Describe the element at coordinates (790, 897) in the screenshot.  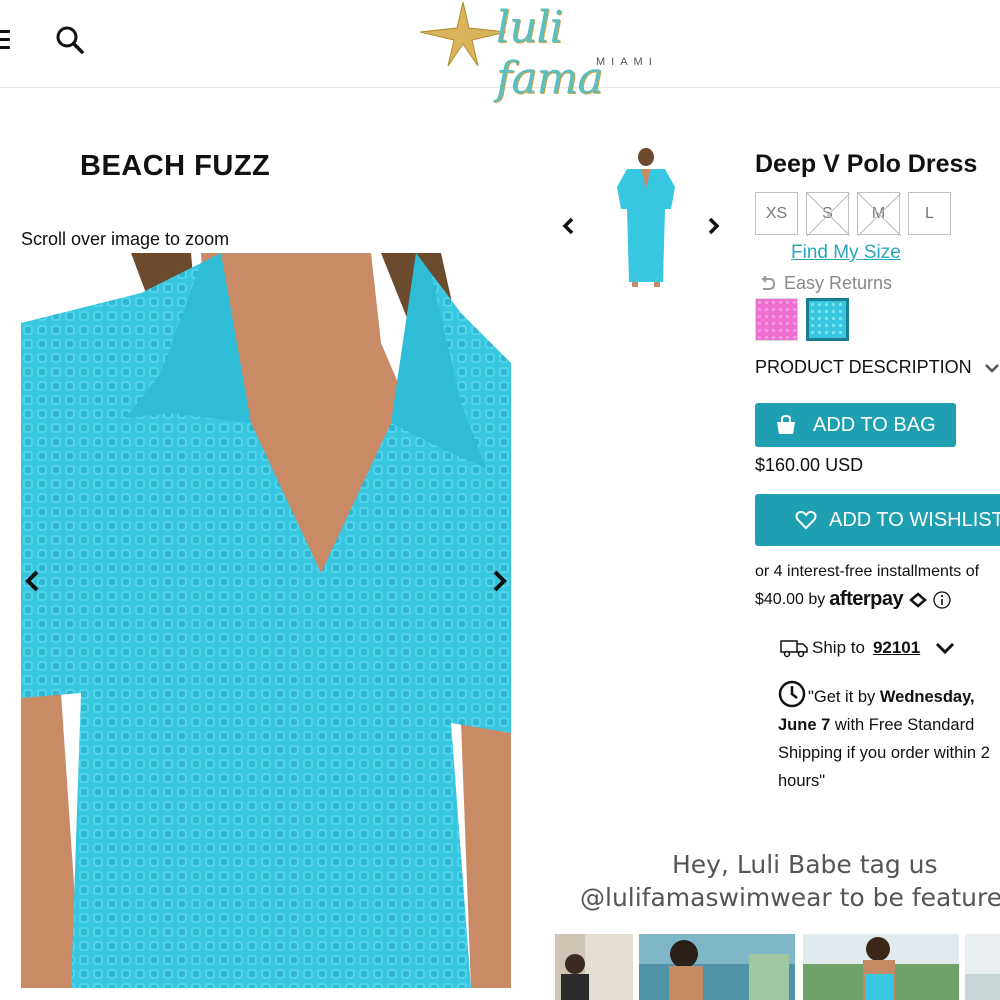
I see `social-line-2: @lulifamaswimwear to be featured` at that location.